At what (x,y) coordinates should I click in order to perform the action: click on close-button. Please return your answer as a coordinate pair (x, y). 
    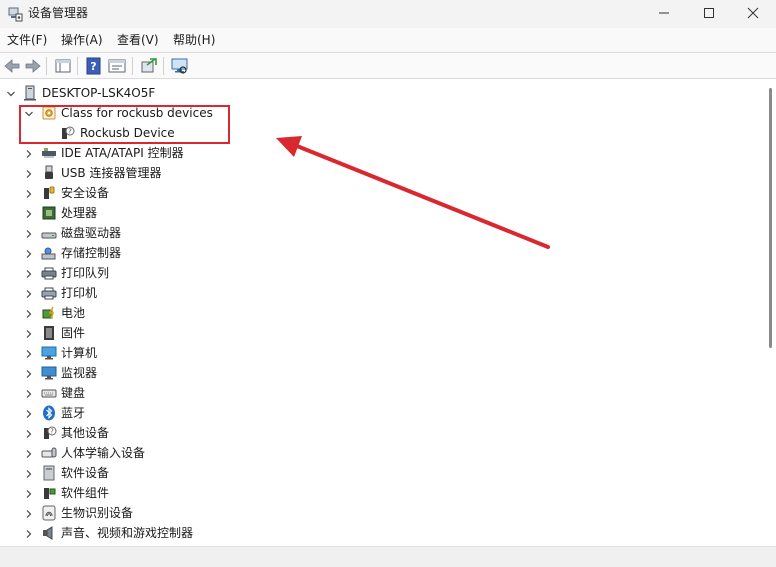
    Looking at the image, I should click on (753, 14).